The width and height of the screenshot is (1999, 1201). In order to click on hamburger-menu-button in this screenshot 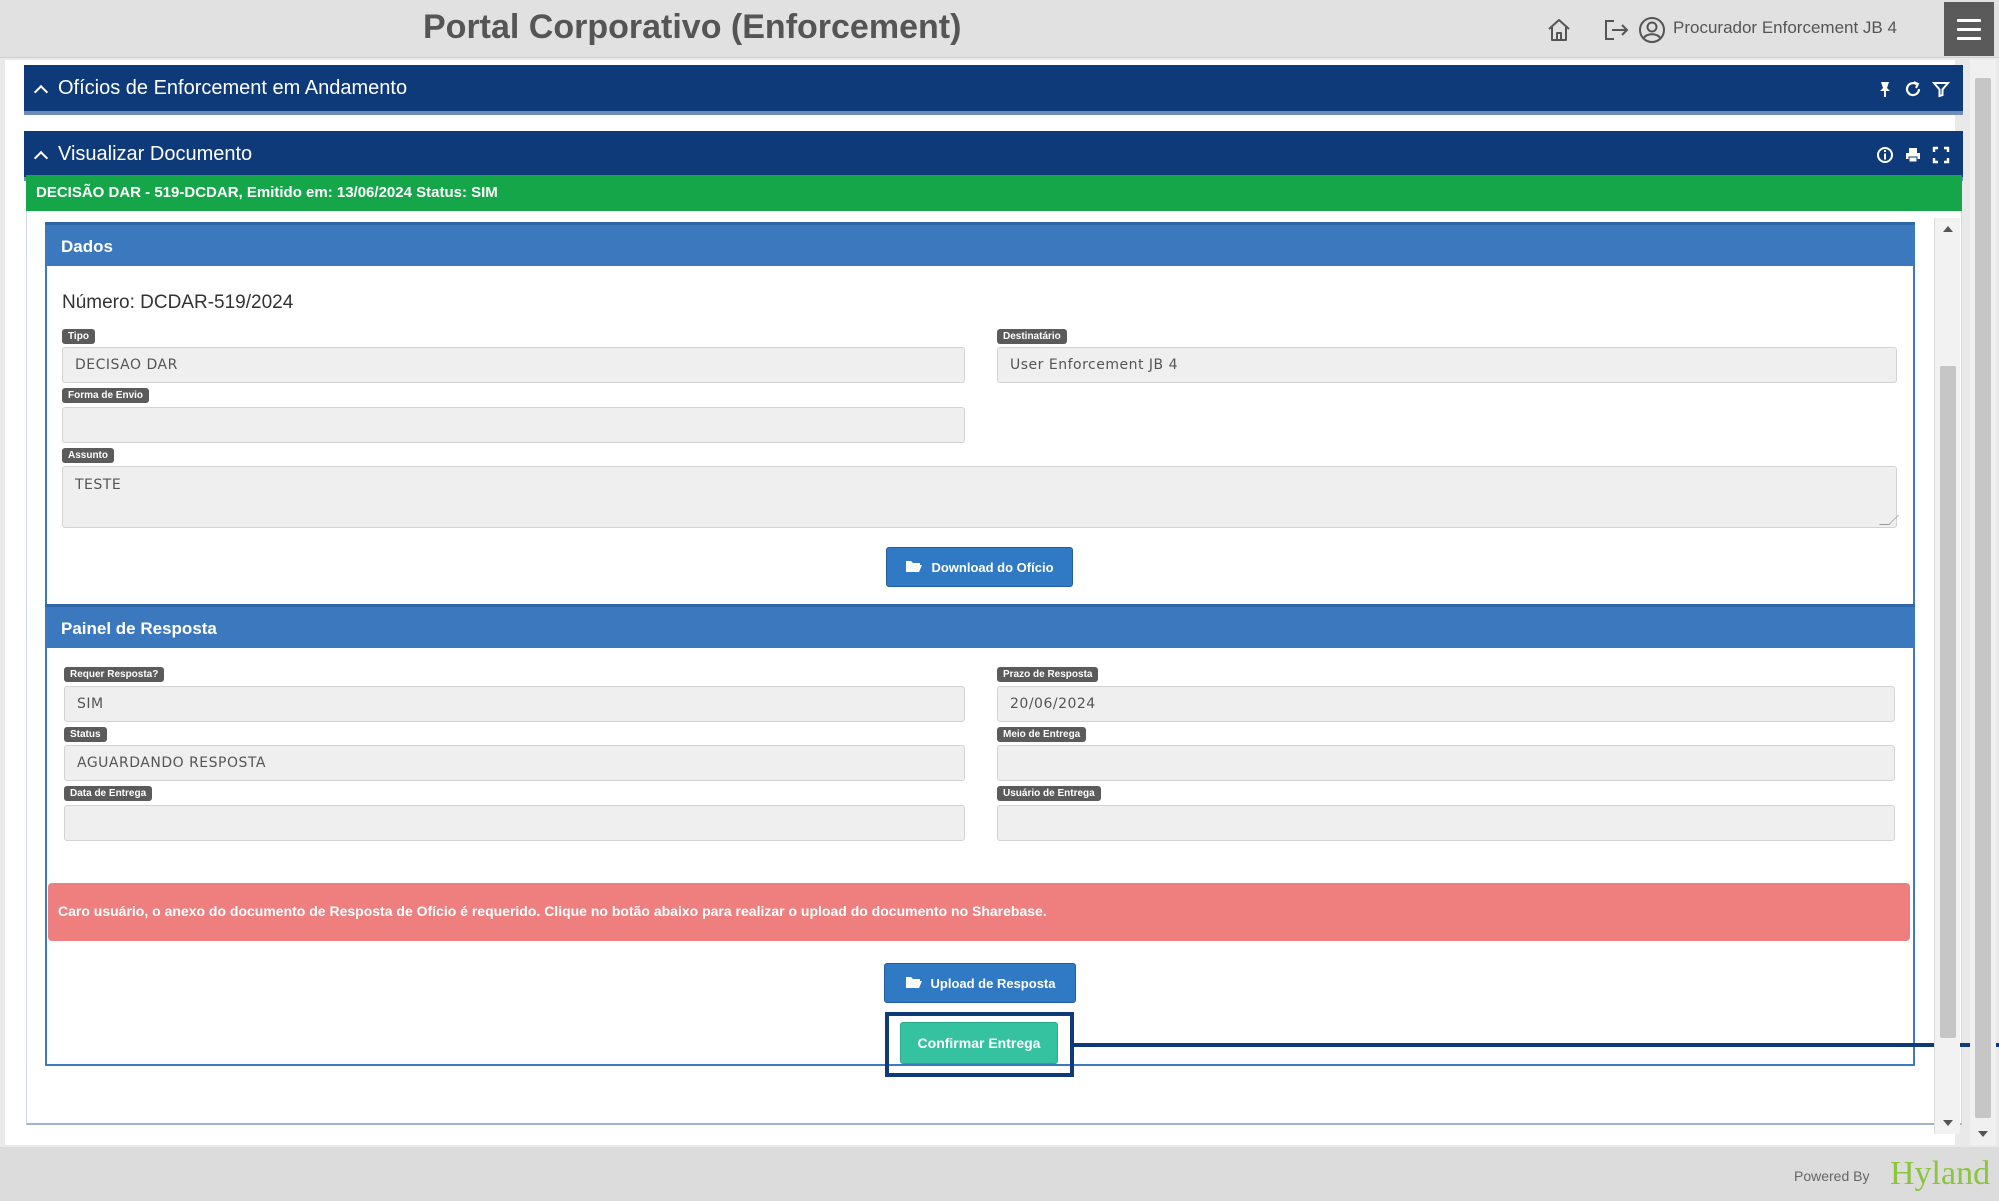, I will do `click(1969, 29)`.